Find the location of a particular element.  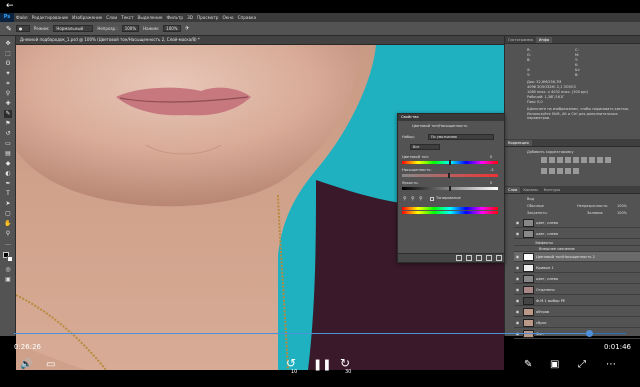

posterize-adjust-icon is located at coordinates (560, 171).